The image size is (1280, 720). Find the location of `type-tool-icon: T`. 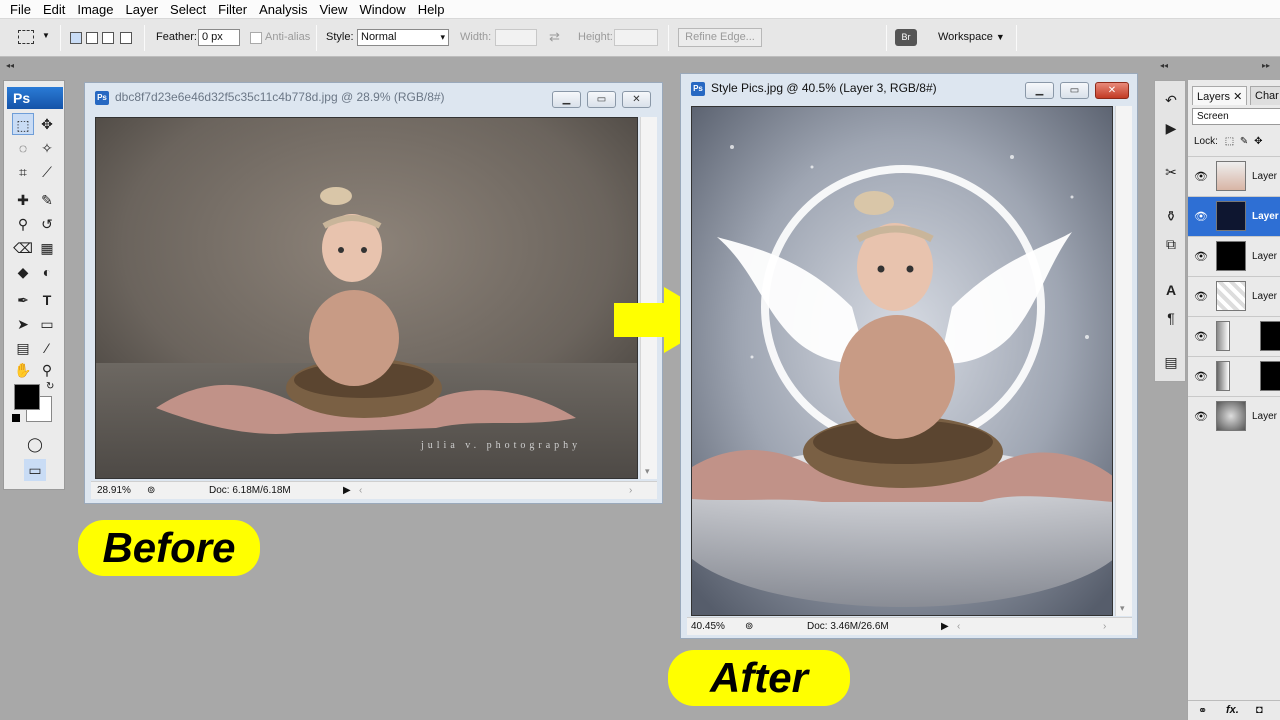

type-tool-icon: T is located at coordinates (47, 300).